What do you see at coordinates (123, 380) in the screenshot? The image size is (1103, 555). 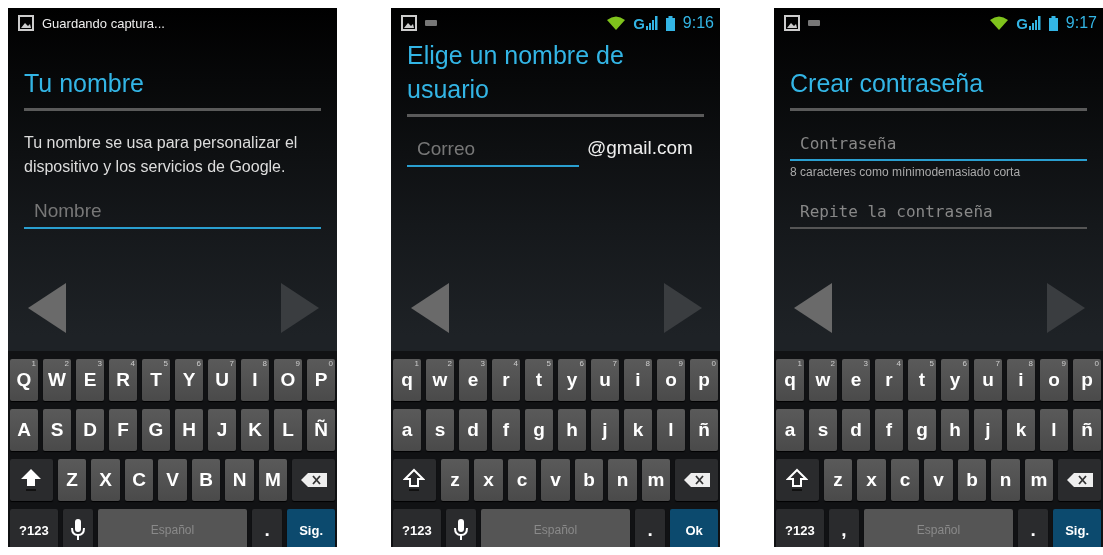 I see `key: R 4` at bounding box center [123, 380].